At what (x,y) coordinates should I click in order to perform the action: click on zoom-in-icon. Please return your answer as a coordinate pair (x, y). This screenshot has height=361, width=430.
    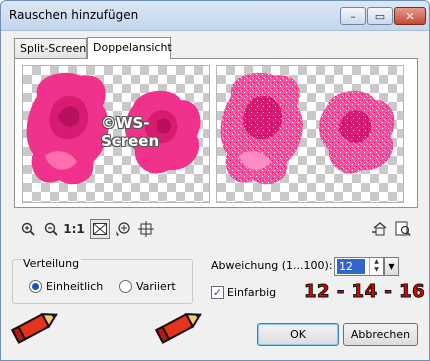
    Looking at the image, I should click on (28, 229).